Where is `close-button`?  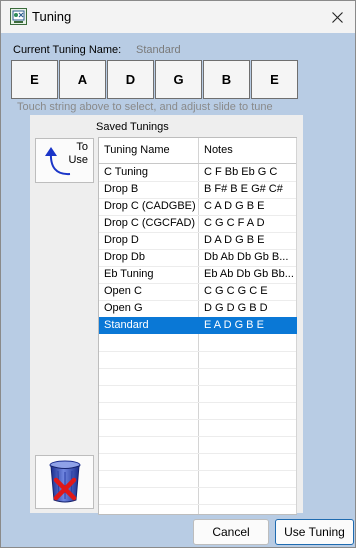 close-button is located at coordinates (337, 17).